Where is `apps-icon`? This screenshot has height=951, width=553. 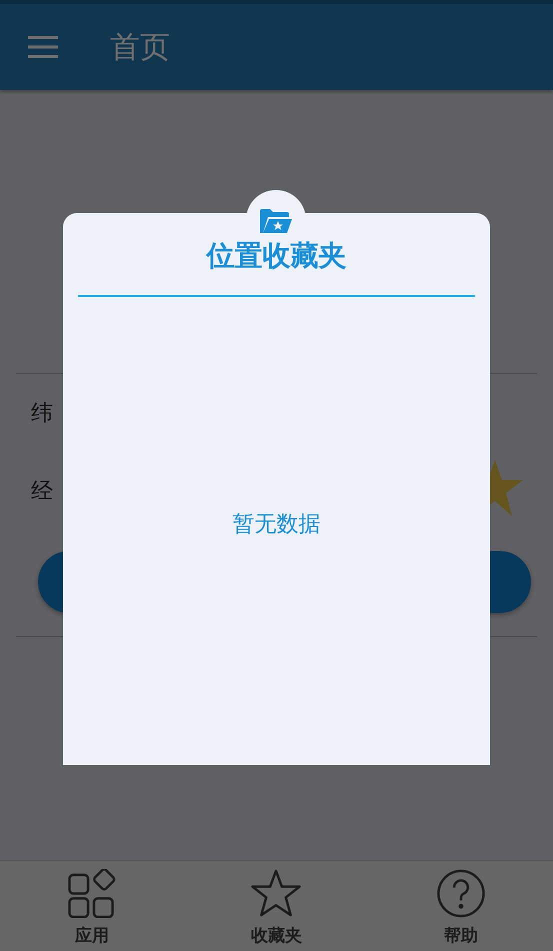 apps-icon is located at coordinates (92, 893).